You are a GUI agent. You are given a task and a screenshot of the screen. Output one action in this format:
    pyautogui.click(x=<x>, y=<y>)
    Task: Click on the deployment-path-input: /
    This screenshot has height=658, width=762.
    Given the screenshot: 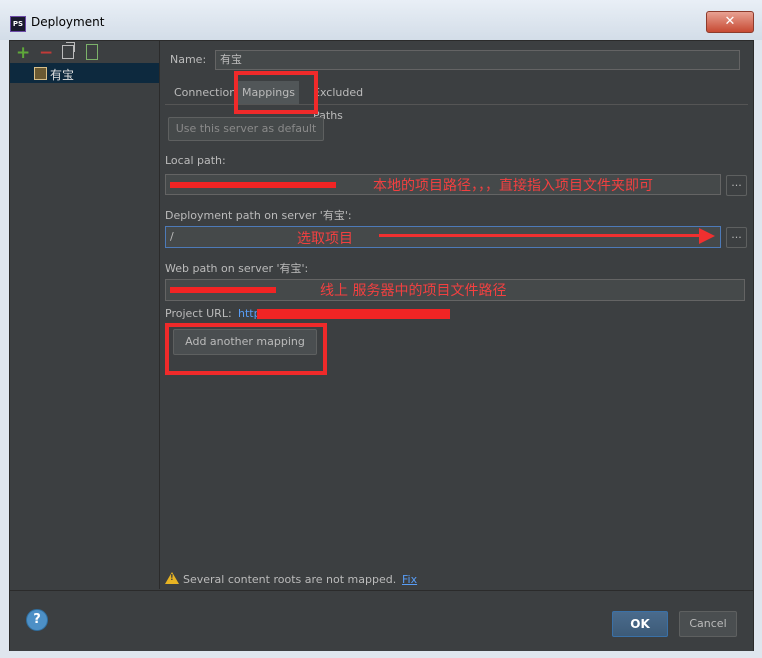 What is the action you would take?
    pyautogui.click(x=443, y=237)
    